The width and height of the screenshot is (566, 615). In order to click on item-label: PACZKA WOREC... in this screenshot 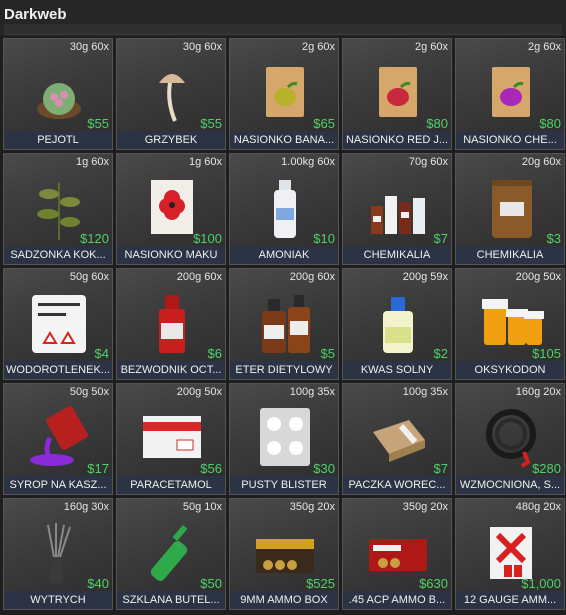, I will do `click(397, 485)`.